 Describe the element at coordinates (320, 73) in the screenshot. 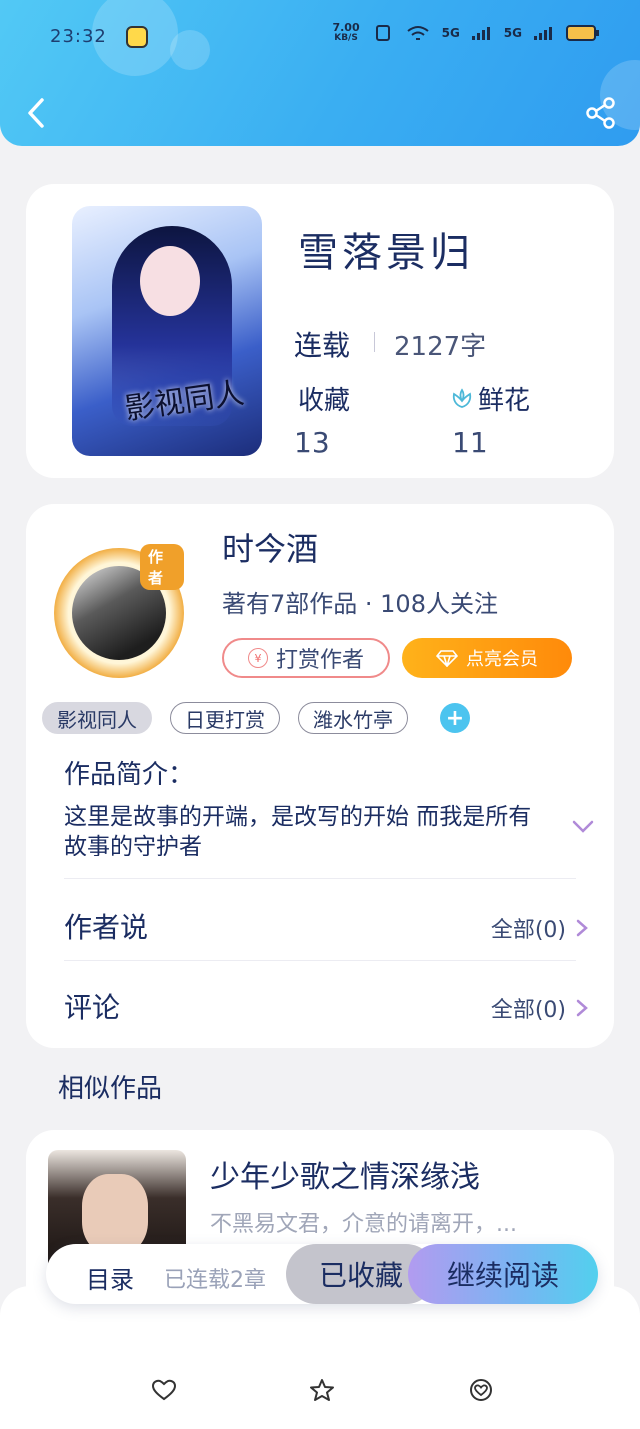

I see `header: 23:32 7.00 KB/S 5G 5G` at that location.